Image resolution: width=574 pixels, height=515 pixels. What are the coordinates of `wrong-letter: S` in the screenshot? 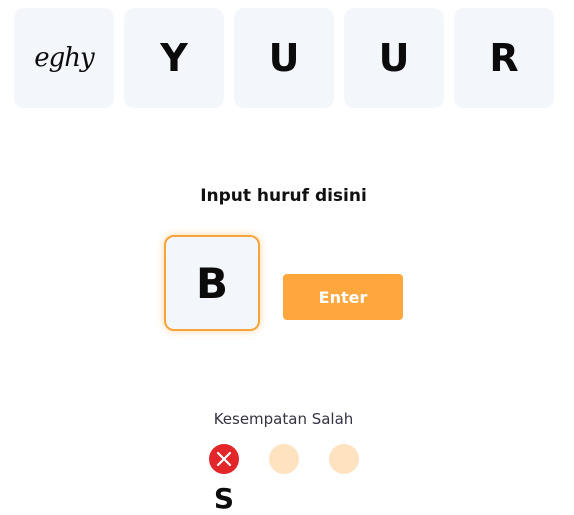 It's located at (224, 498).